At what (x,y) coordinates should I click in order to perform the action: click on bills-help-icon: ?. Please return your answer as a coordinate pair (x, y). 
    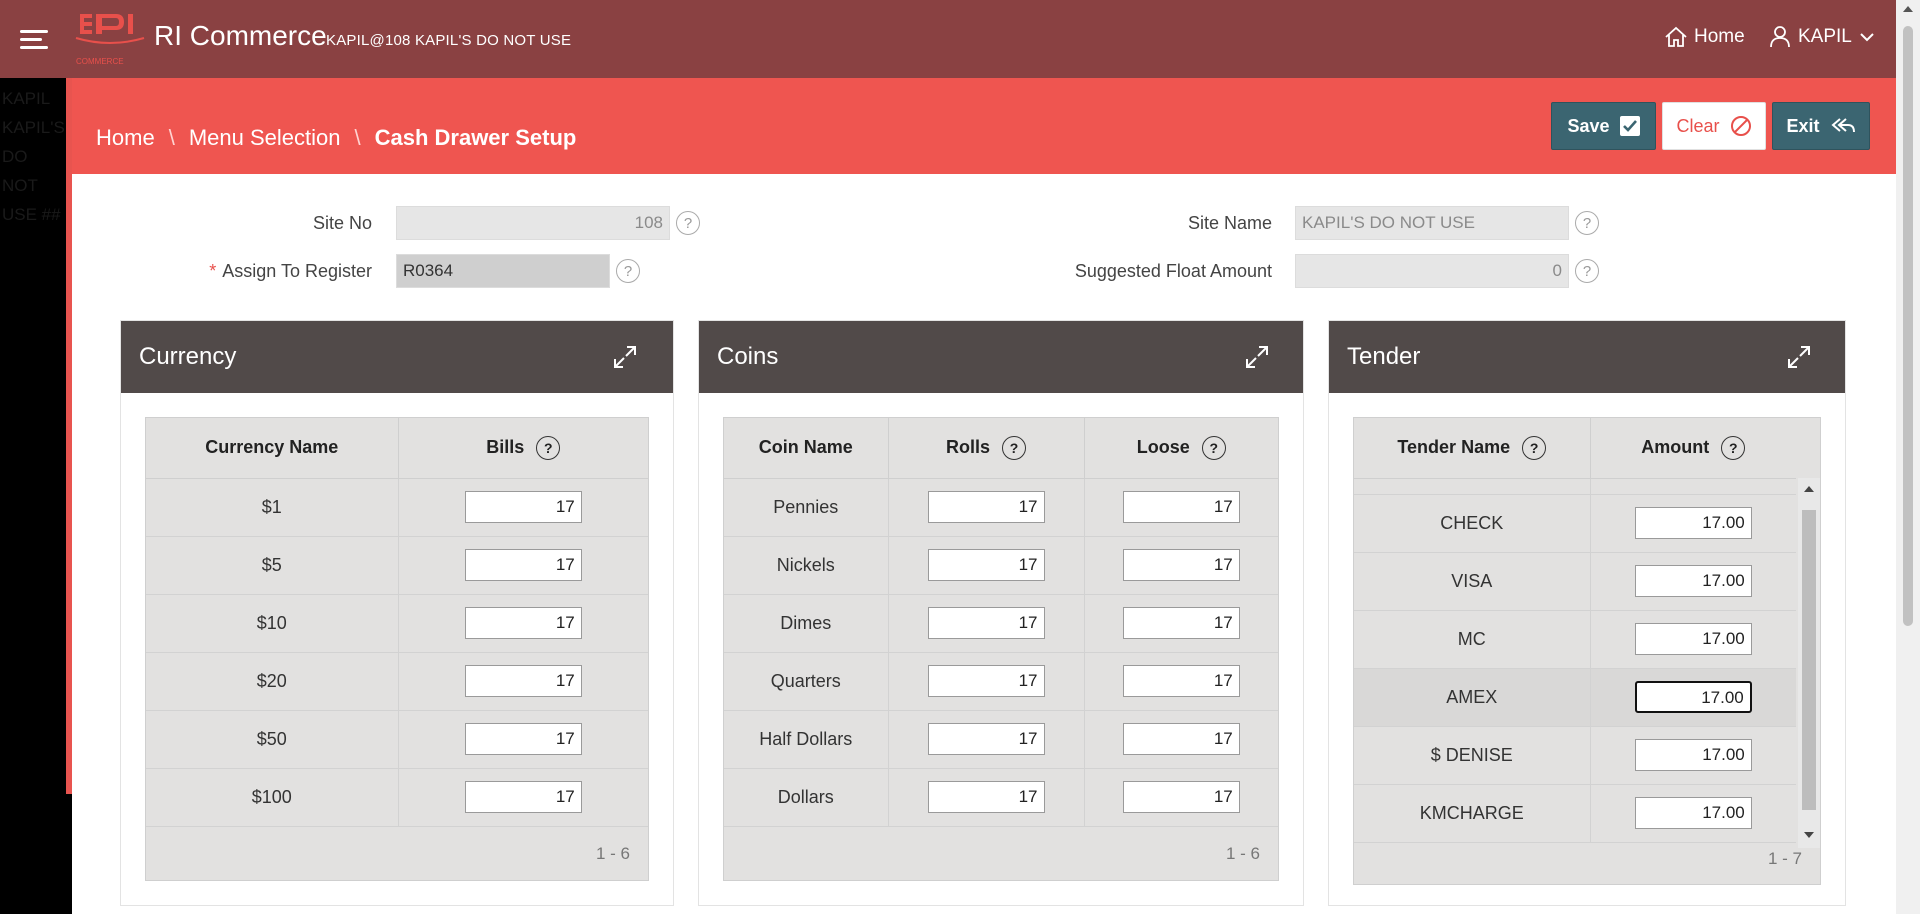
    Looking at the image, I should click on (548, 447).